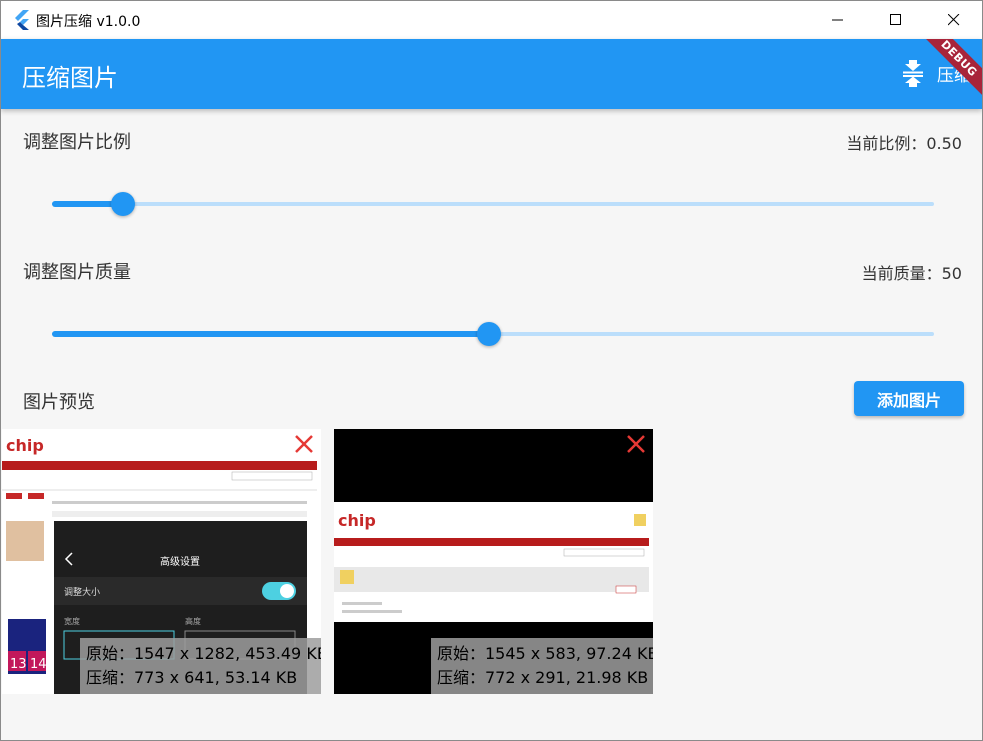 The width and height of the screenshot is (983, 741). I want to click on svg-text: 宽度, so click(72, 621).